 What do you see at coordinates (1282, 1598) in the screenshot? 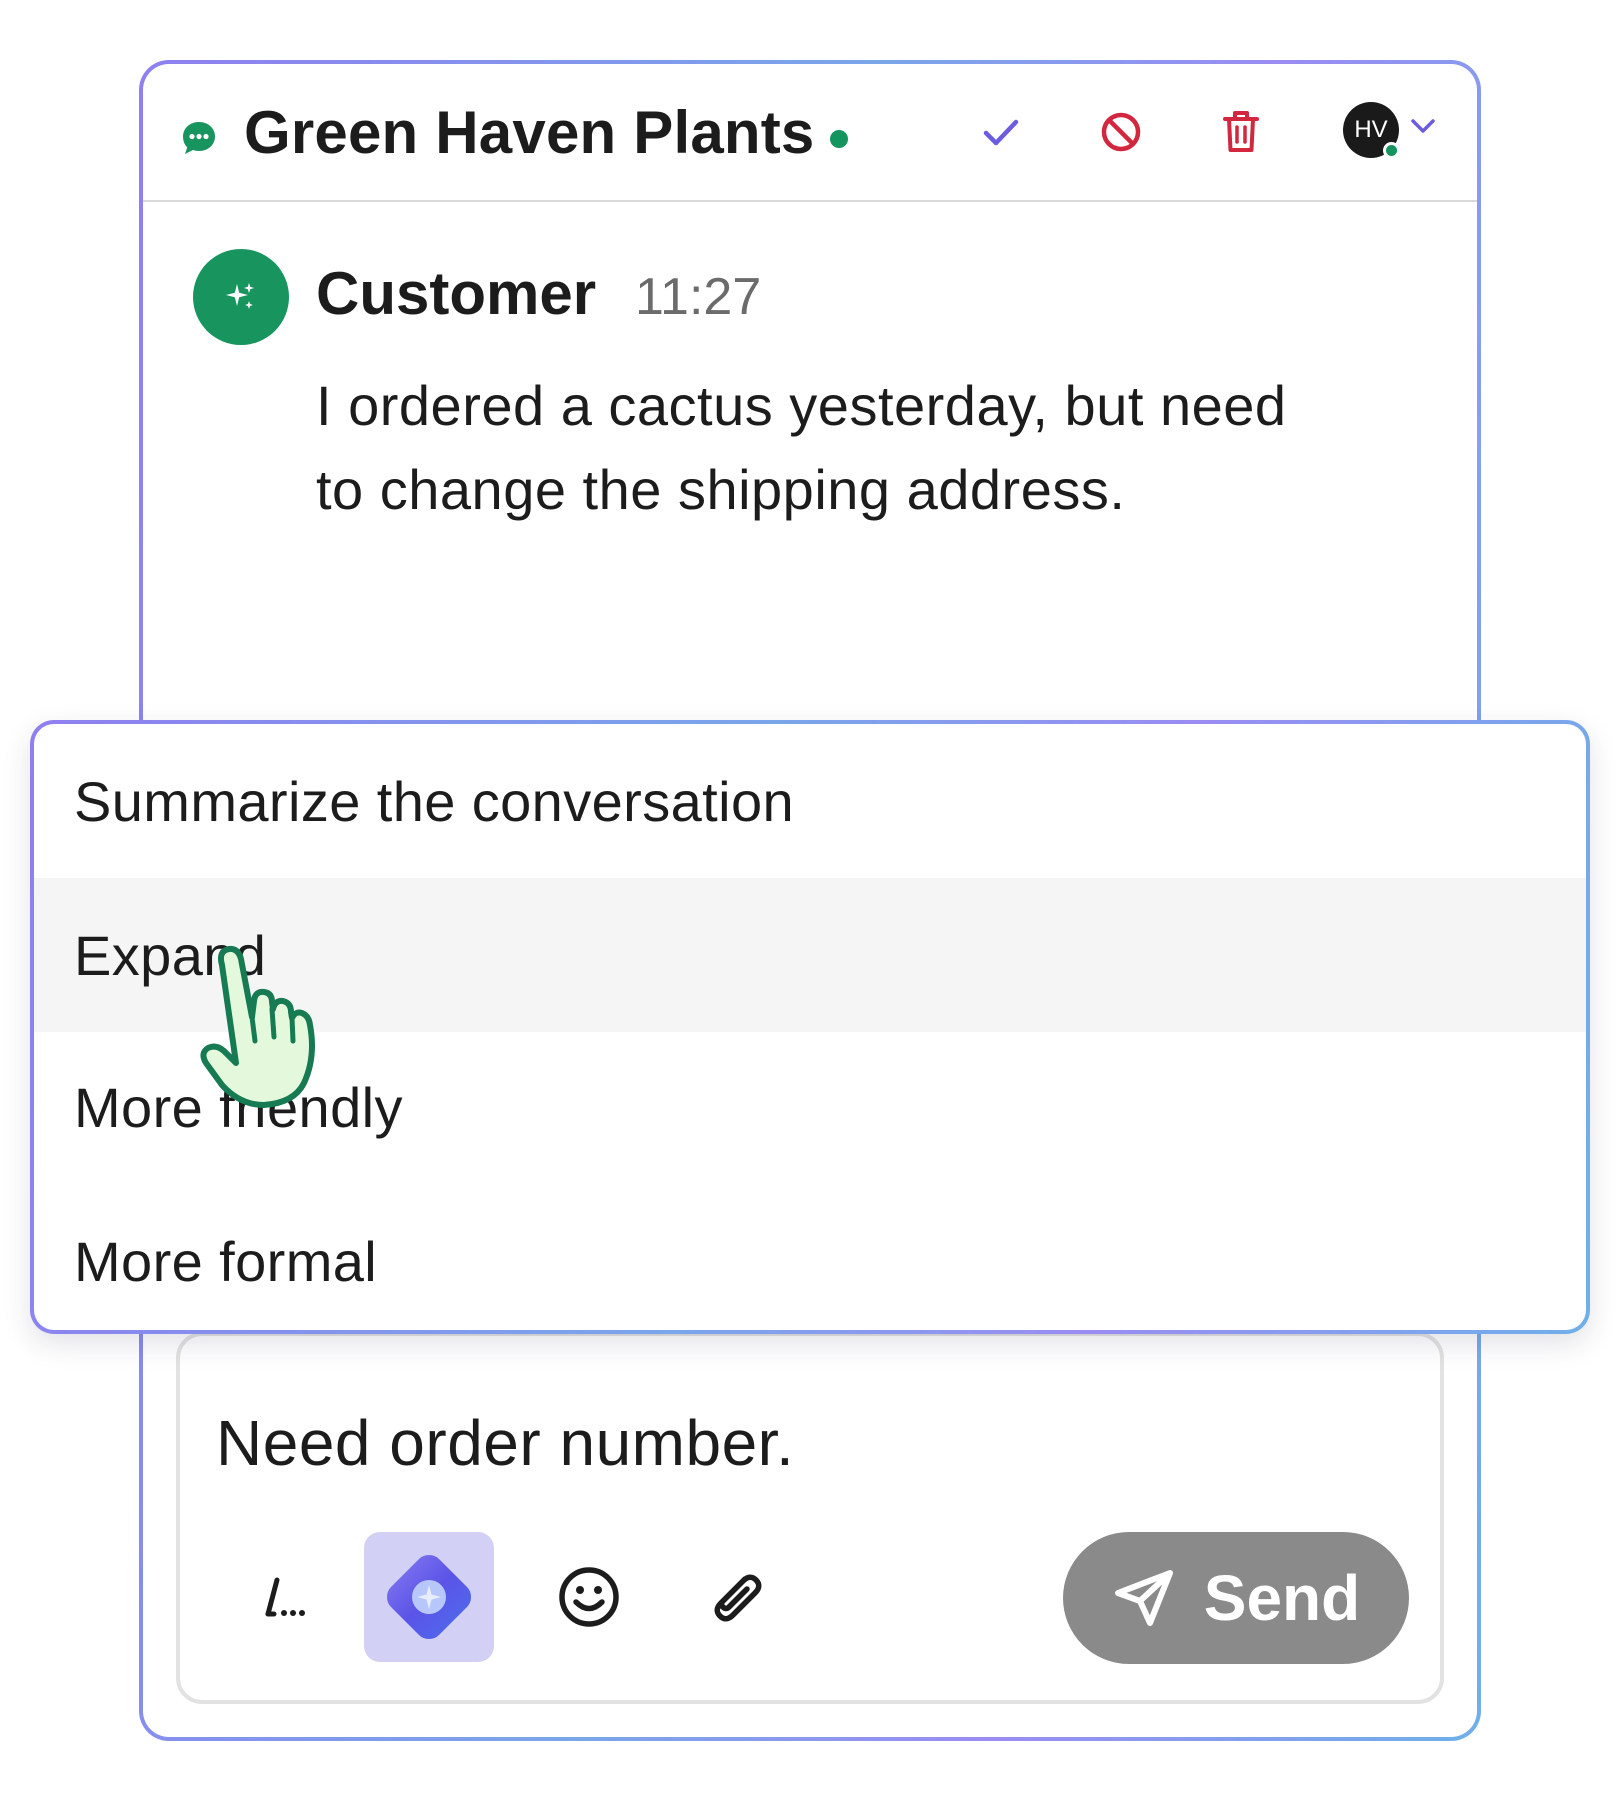
I see `send-label: Send` at bounding box center [1282, 1598].